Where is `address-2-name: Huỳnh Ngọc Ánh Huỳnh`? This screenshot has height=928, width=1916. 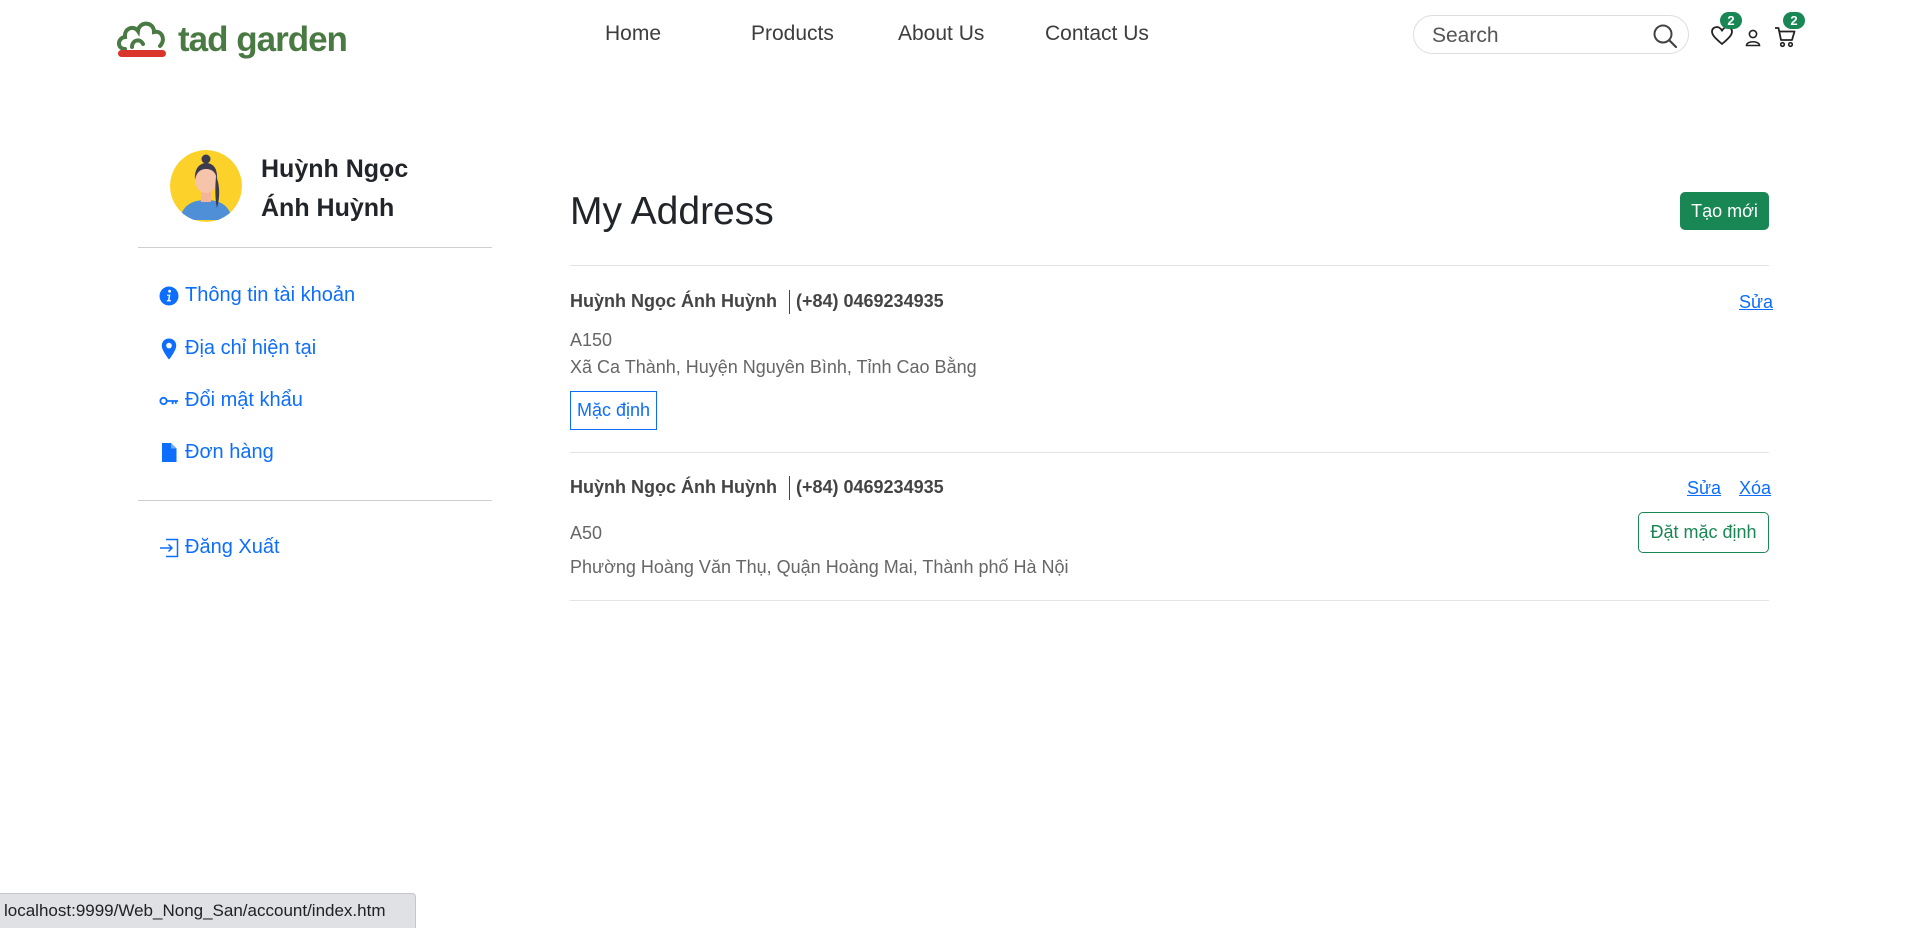 address-2-name: Huỳnh Ngọc Ánh Huỳnh is located at coordinates (673, 486).